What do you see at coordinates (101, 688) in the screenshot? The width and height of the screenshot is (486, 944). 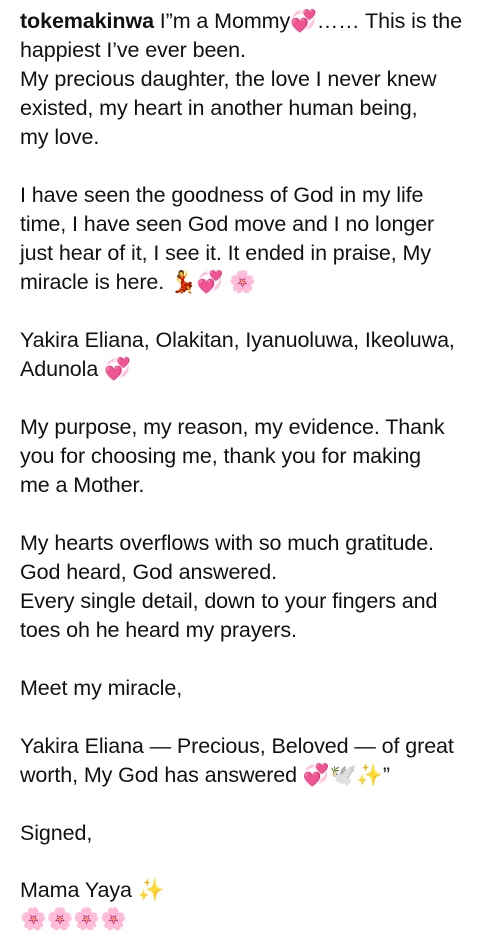 I see `caption-line: Meet my miracle,` at bounding box center [101, 688].